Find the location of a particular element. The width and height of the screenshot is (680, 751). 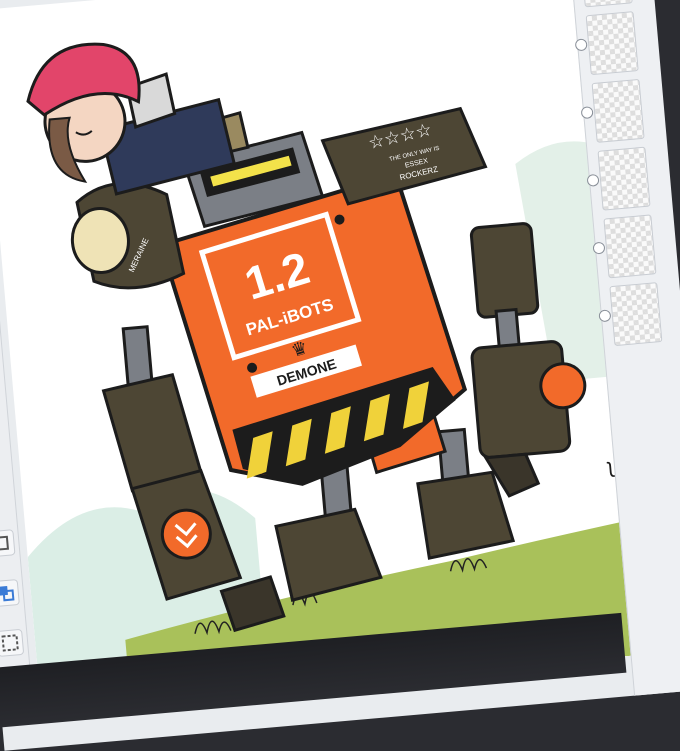

blend-icon is located at coordinates (7, 593).